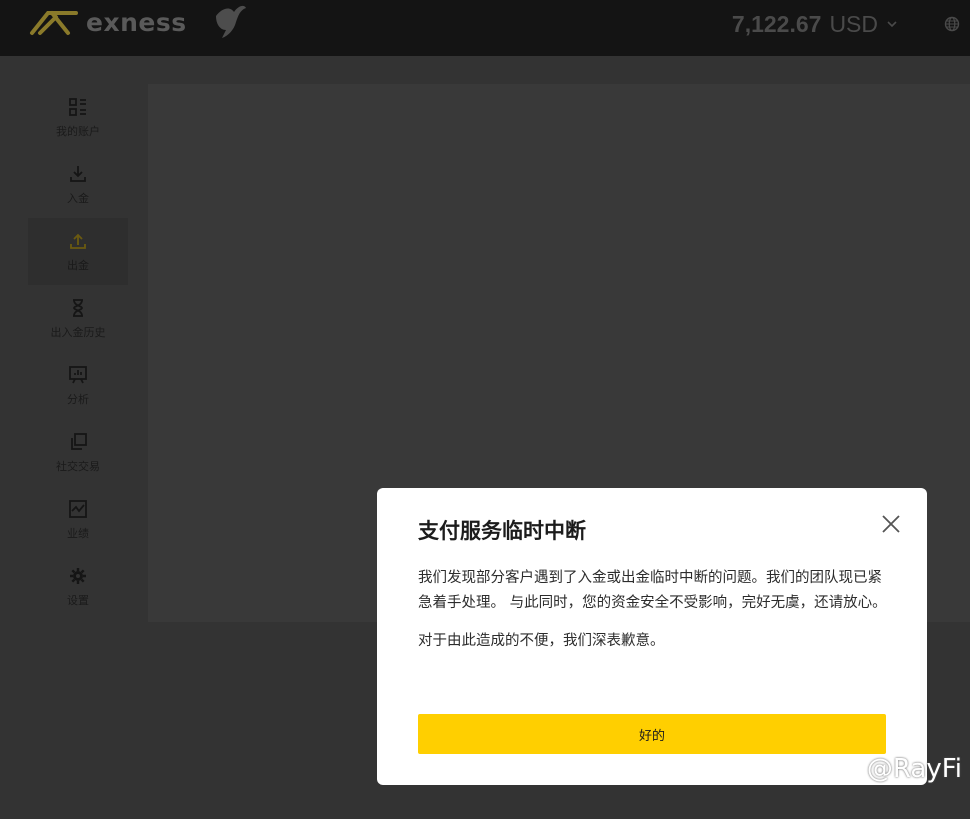  I want to click on sidebar-item-label: 入金, so click(78, 198).